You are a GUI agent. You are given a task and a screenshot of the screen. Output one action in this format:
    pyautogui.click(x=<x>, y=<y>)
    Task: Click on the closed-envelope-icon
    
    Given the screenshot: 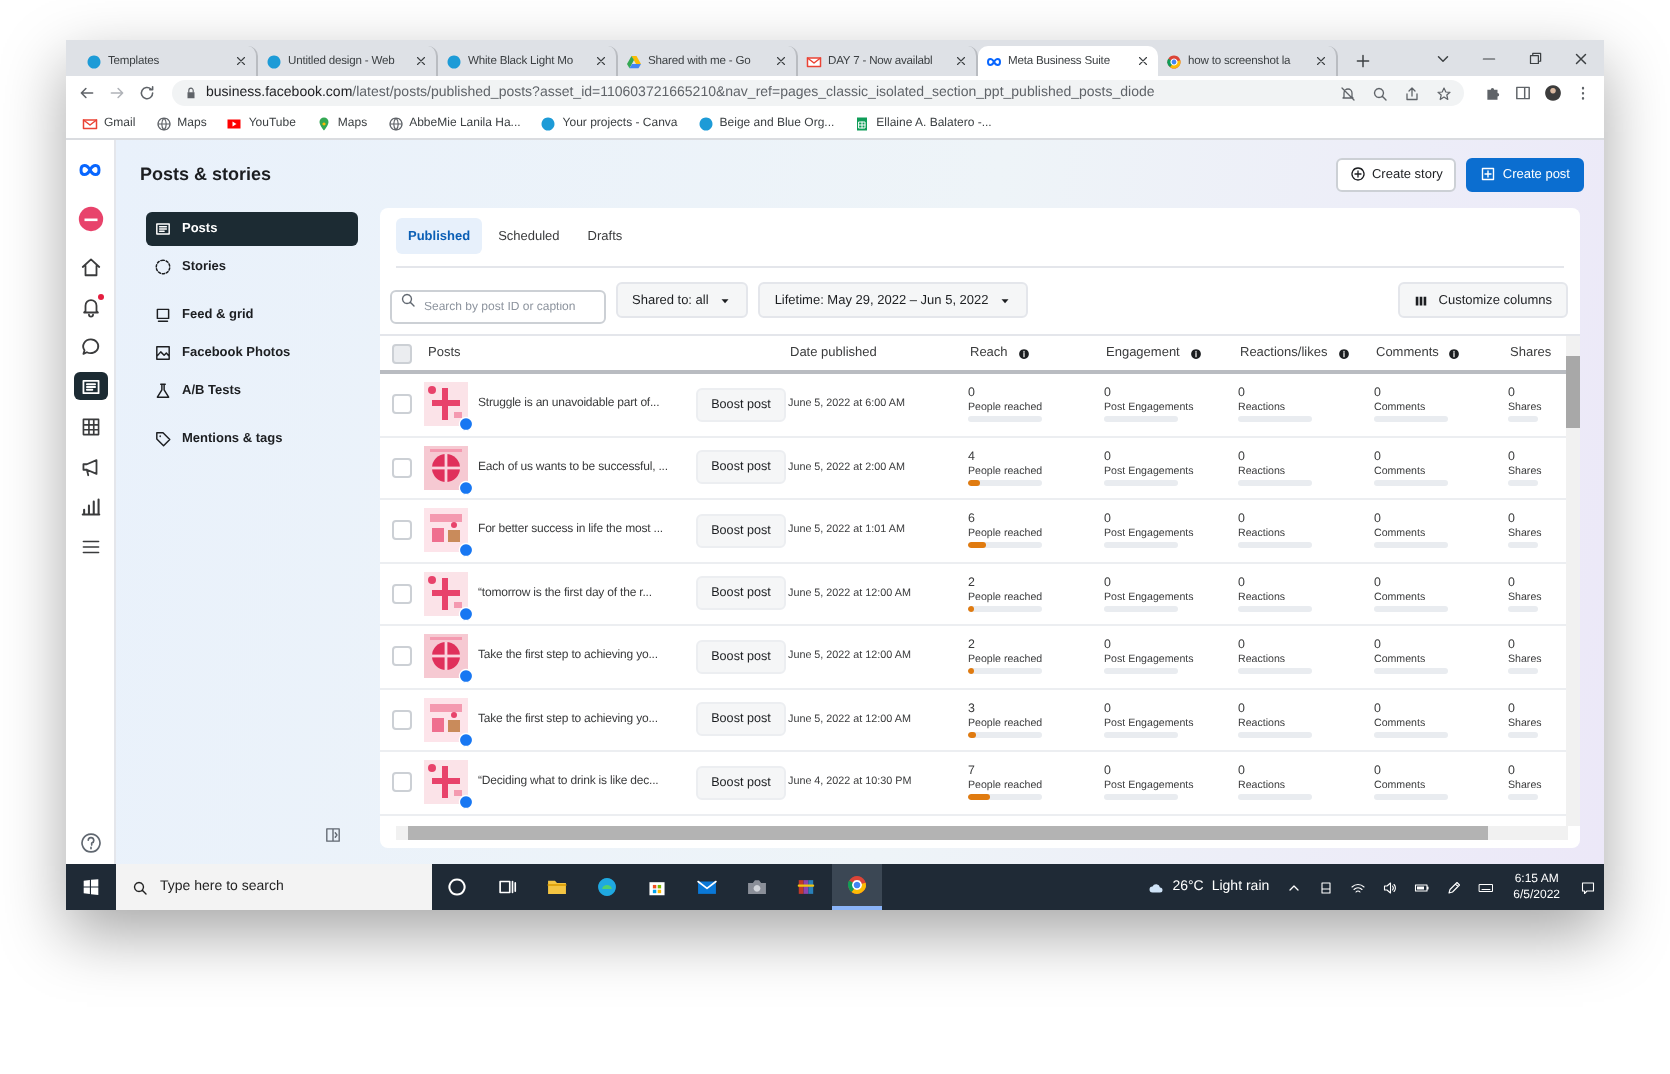 What is the action you would take?
    pyautogui.click(x=707, y=887)
    